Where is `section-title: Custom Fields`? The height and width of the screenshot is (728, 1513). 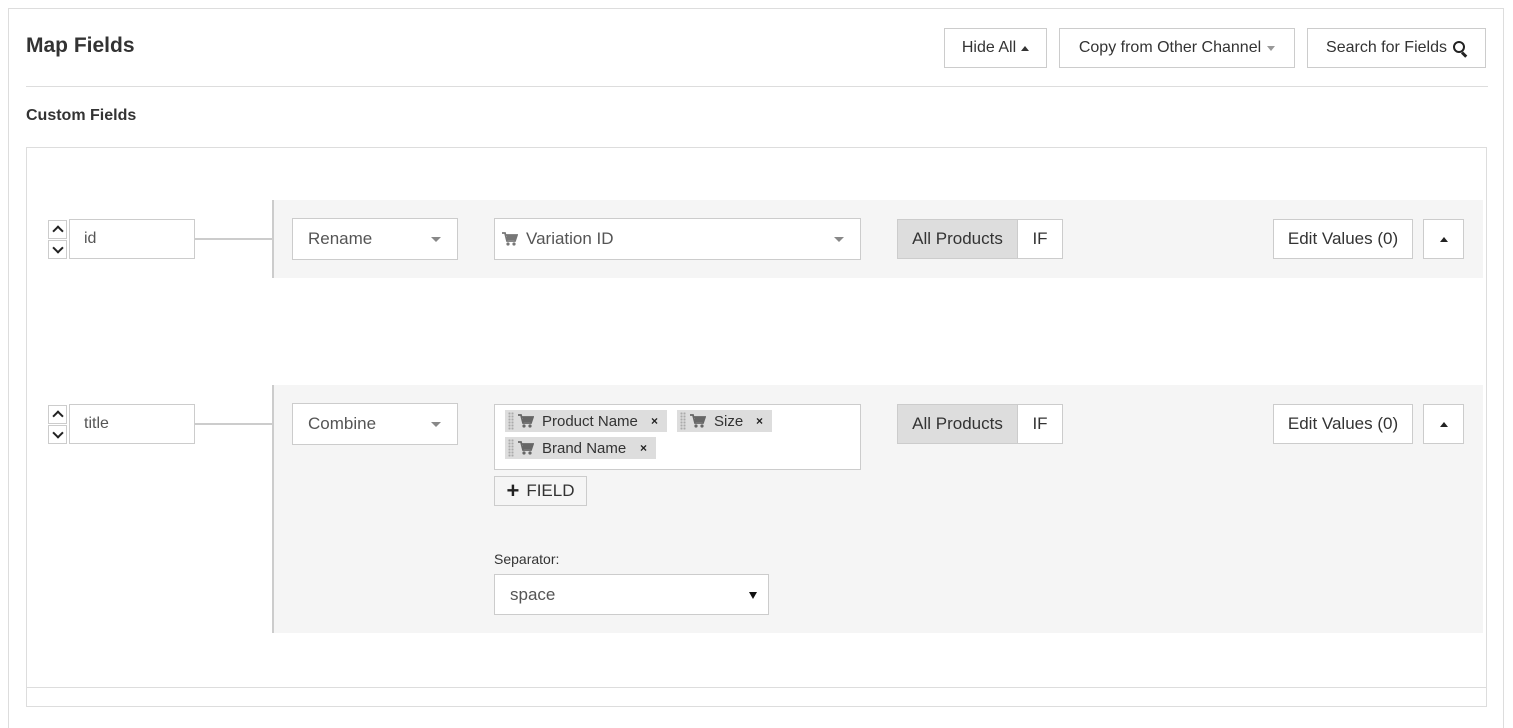 section-title: Custom Fields is located at coordinates (81, 115).